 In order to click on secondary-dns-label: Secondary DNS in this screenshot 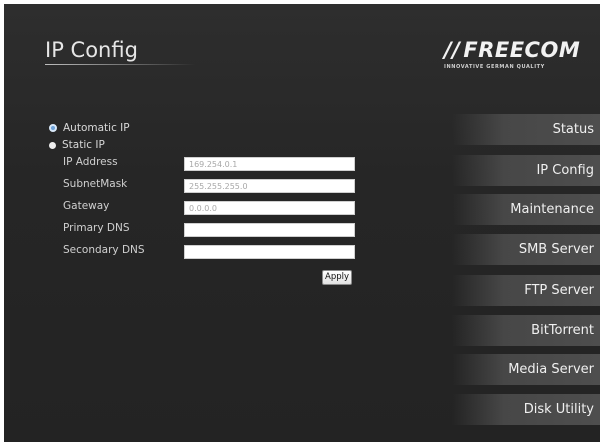, I will do `click(104, 250)`.